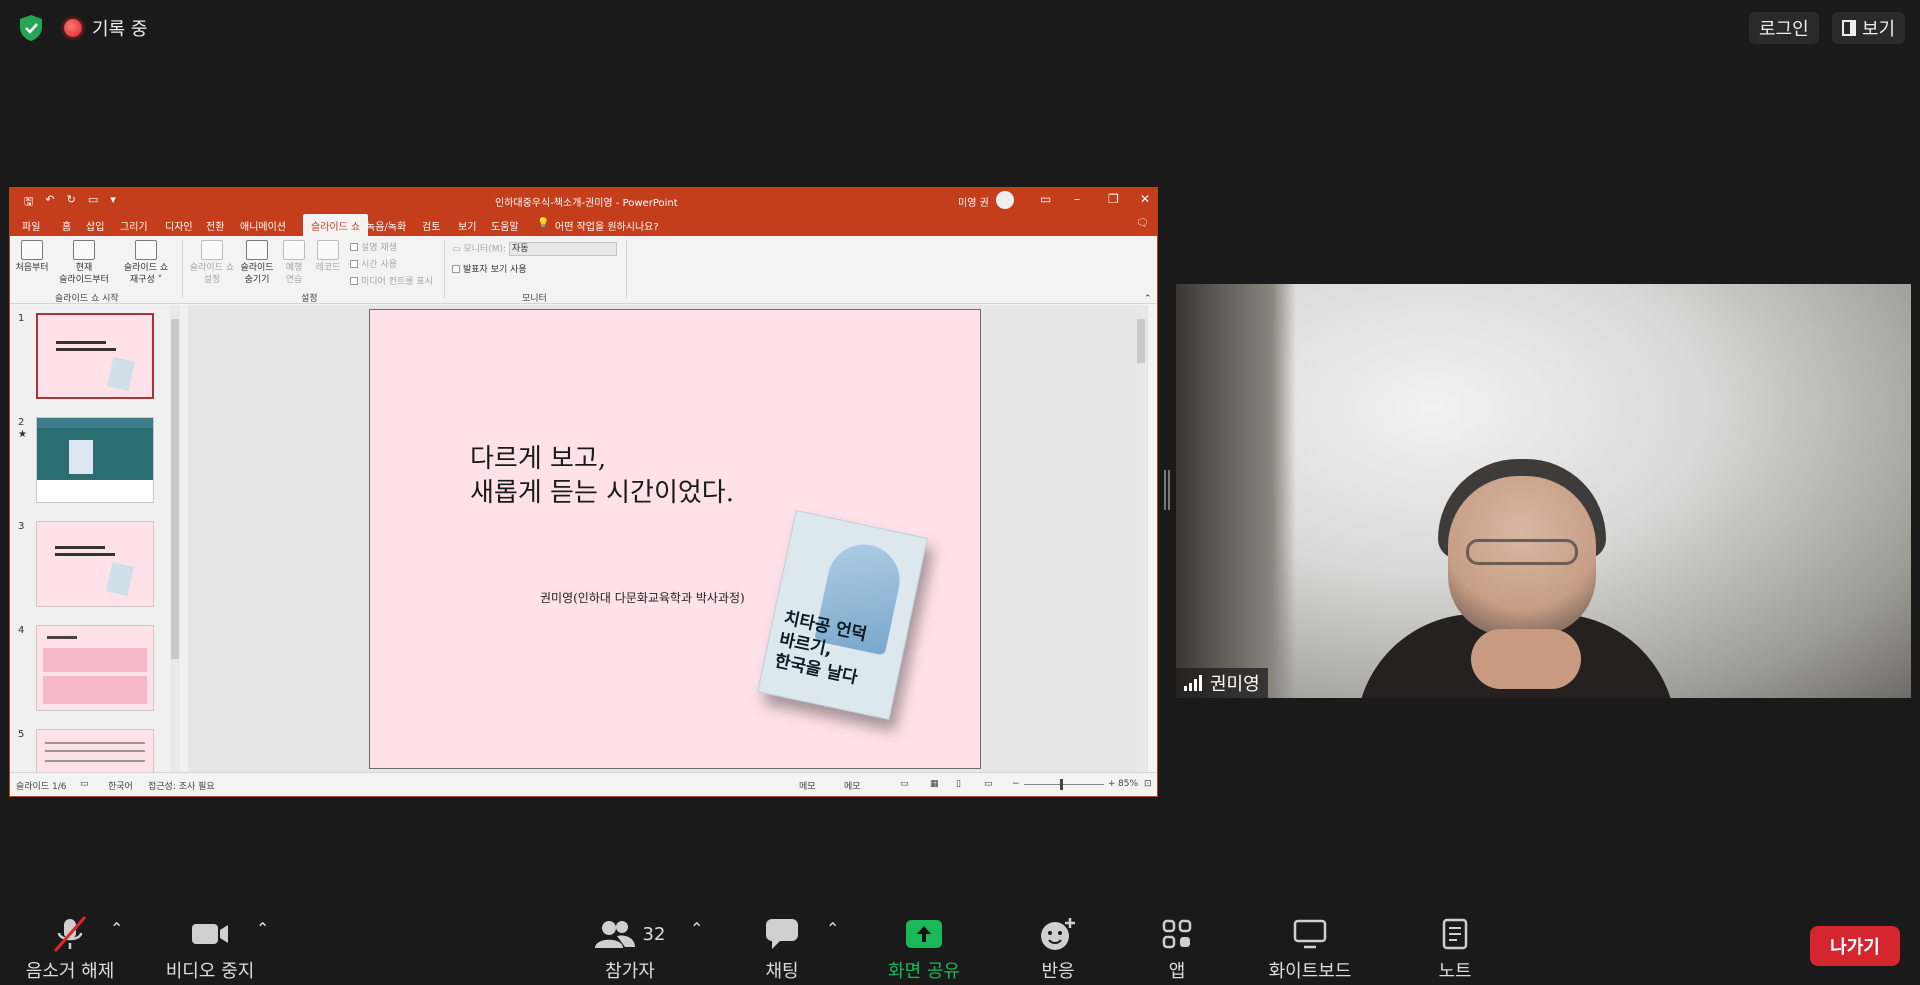 The height and width of the screenshot is (985, 1920). What do you see at coordinates (602, 476) in the screenshot?
I see `slide-title: 다르게 보고, 새롭게 듣는 시간이었다.` at bounding box center [602, 476].